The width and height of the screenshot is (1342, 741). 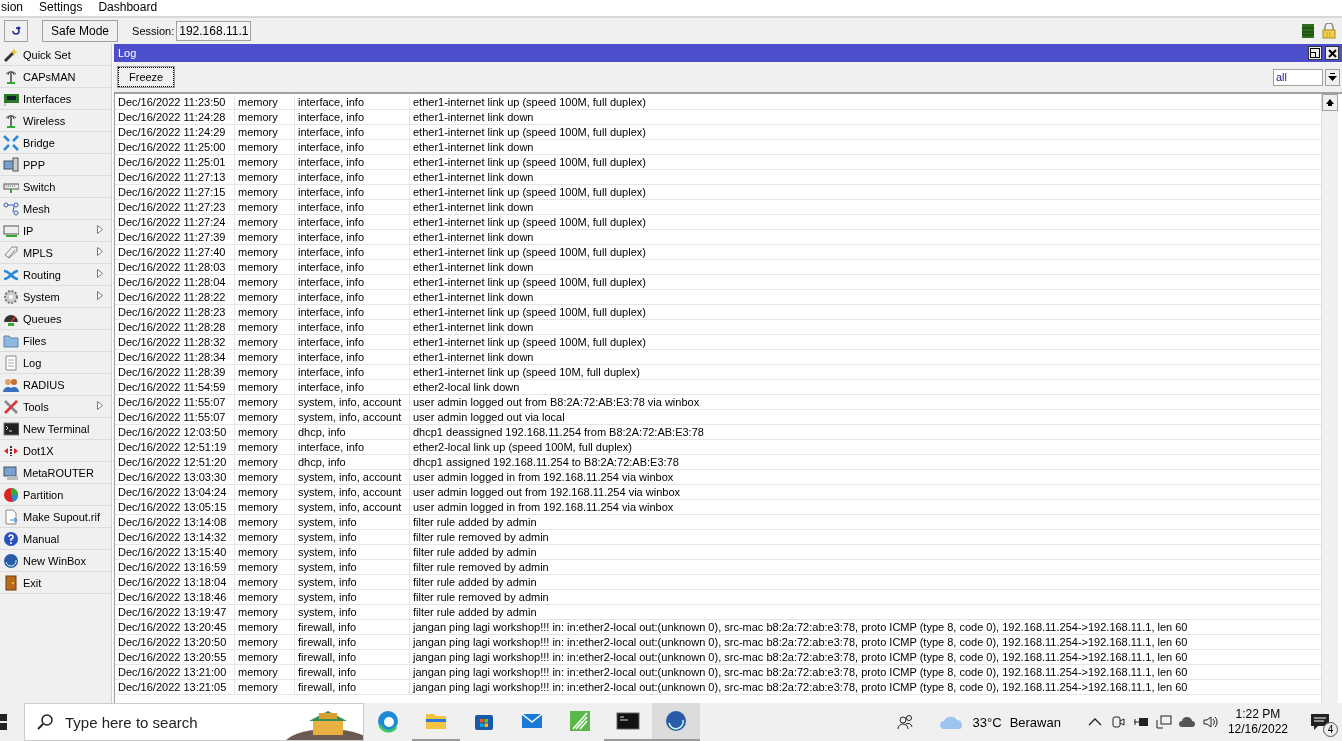 What do you see at coordinates (55, 165) in the screenshot?
I see `sidebar-item: PPP` at bounding box center [55, 165].